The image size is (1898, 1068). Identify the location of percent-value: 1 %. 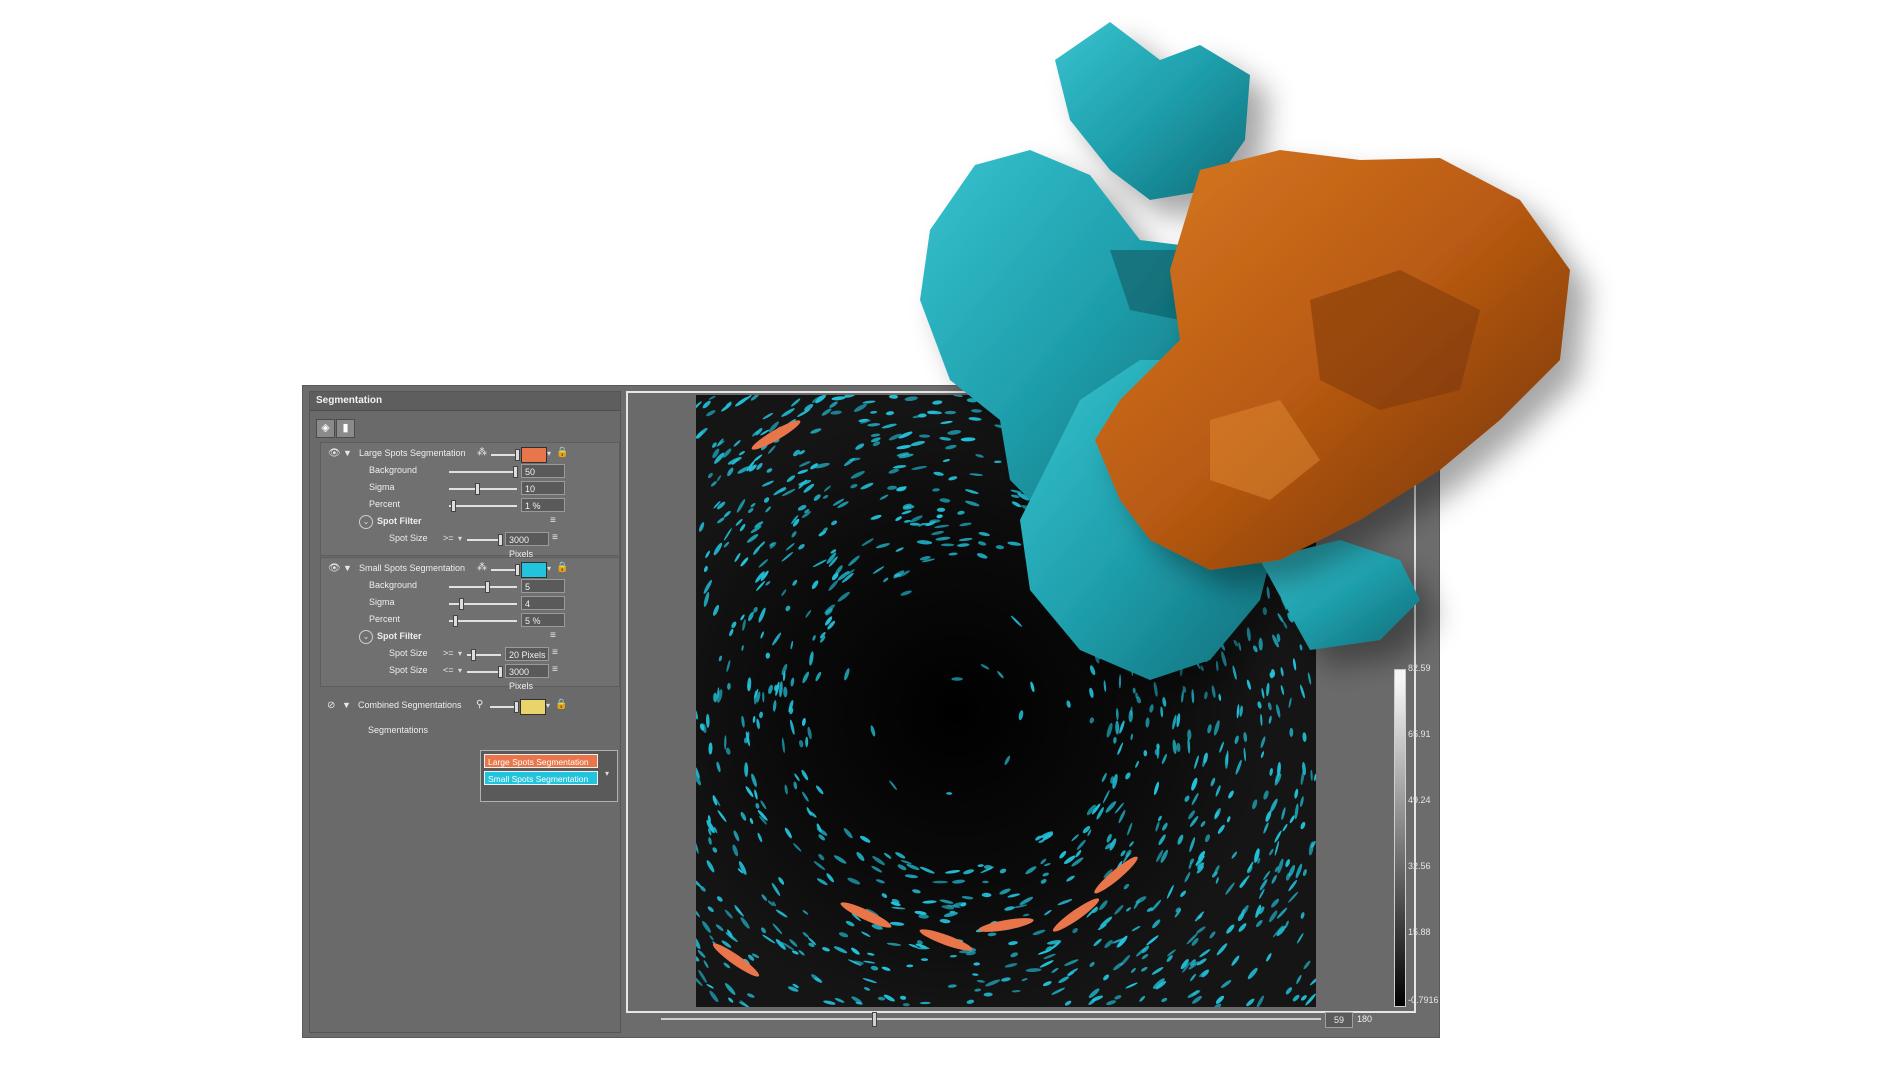
(543, 505).